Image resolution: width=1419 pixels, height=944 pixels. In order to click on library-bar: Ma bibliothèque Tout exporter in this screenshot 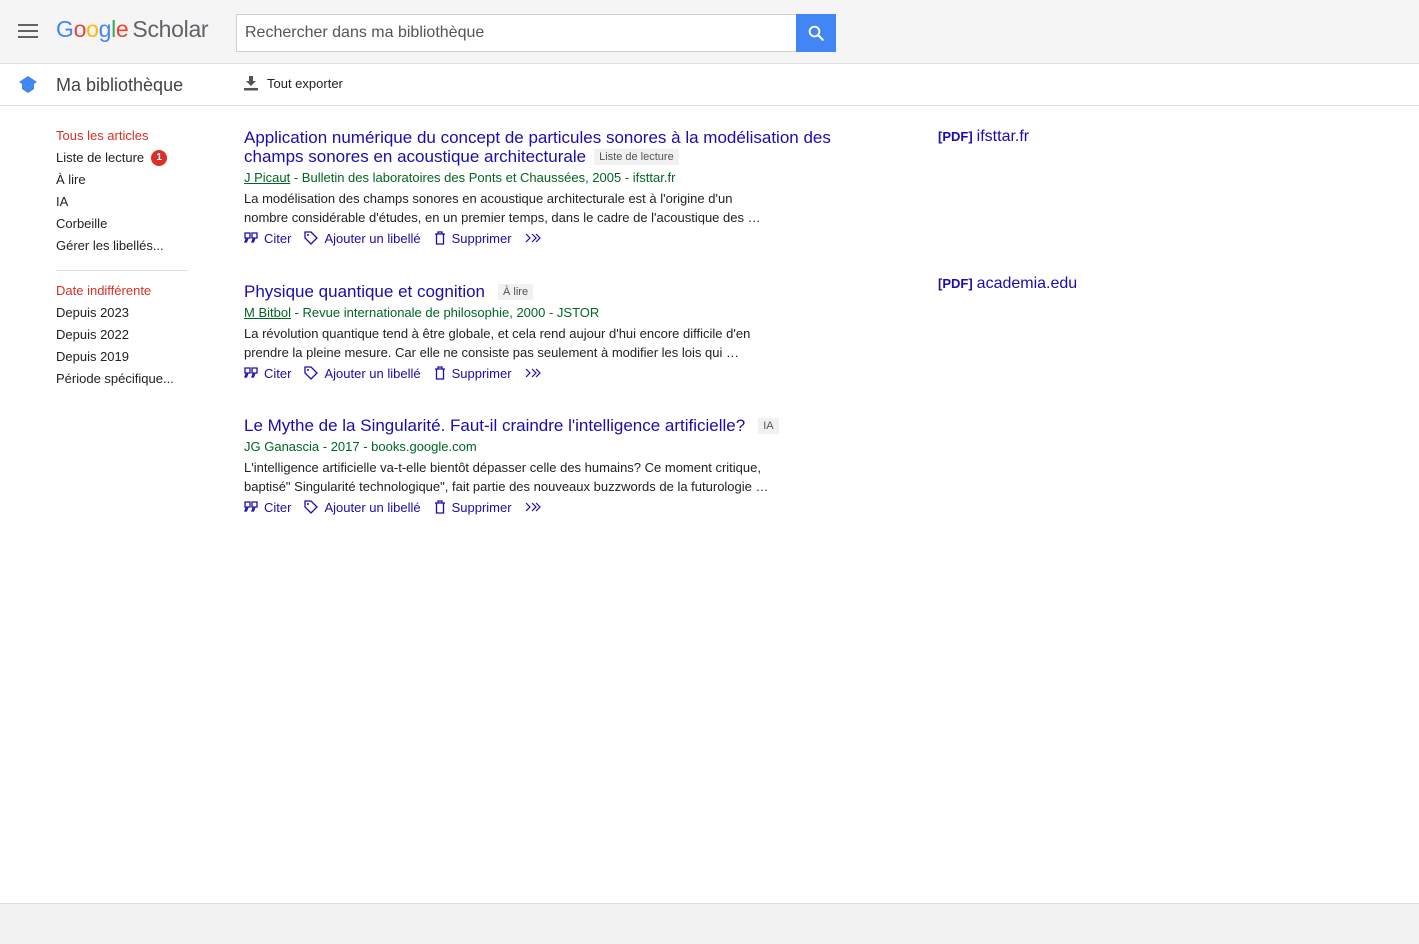, I will do `click(709, 85)`.